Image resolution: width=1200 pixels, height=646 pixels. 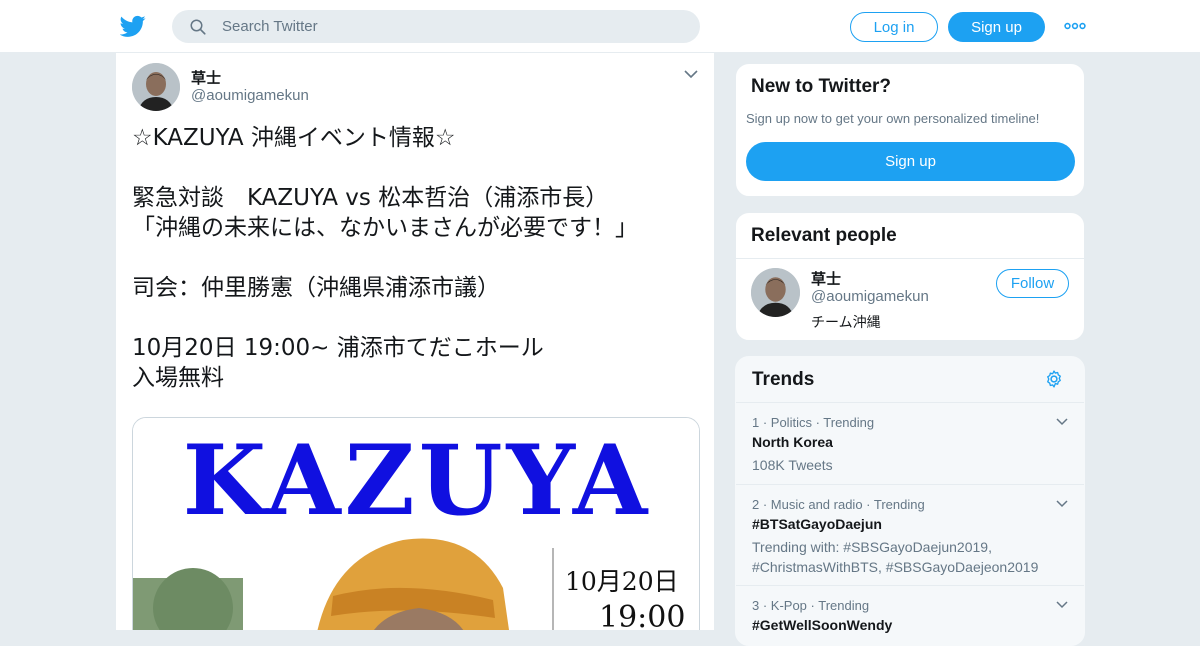 What do you see at coordinates (817, 524) in the screenshot?
I see `trend-name: #BTSatGayoDaejun` at bounding box center [817, 524].